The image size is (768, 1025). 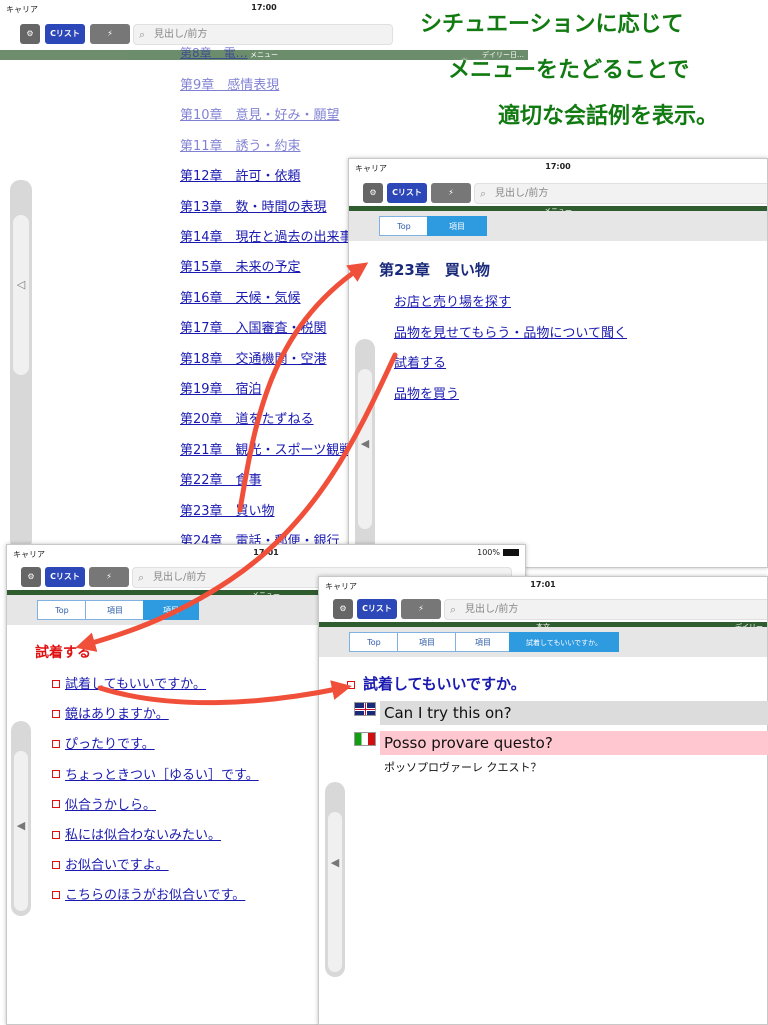 I want to click on phrase-item: ちょっときつい［ゆるい］です。, so click(x=155, y=773).